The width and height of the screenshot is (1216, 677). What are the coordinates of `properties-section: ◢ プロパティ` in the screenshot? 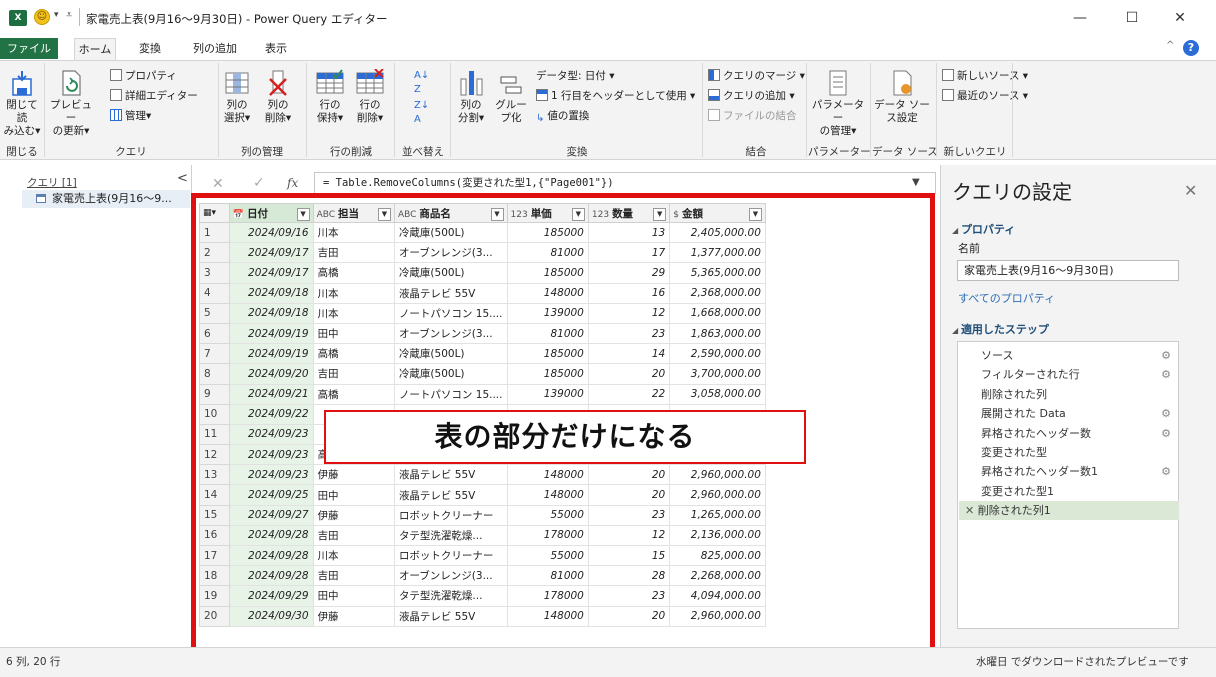 It's located at (983, 229).